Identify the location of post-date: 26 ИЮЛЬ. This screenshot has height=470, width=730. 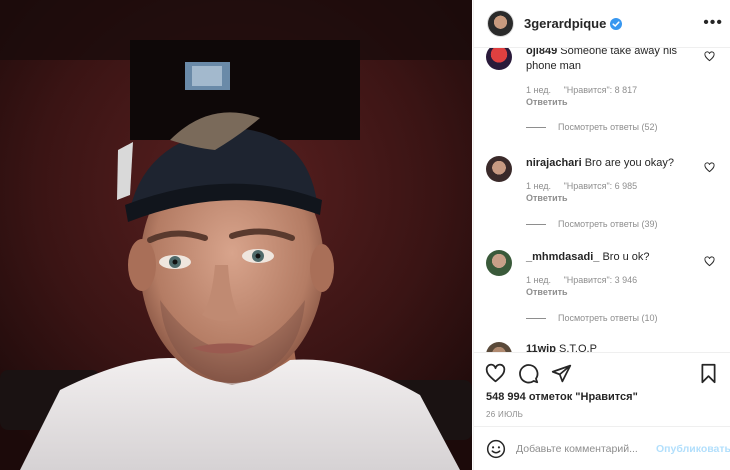
(505, 414).